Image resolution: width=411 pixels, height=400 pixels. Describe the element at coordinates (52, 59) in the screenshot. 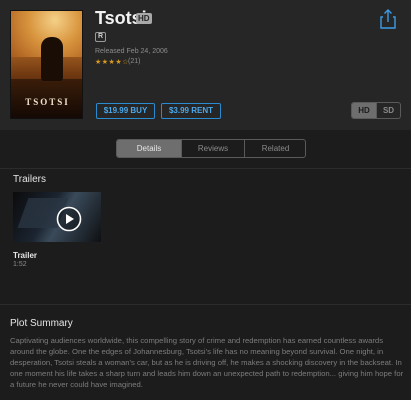

I see `poster-figure` at that location.